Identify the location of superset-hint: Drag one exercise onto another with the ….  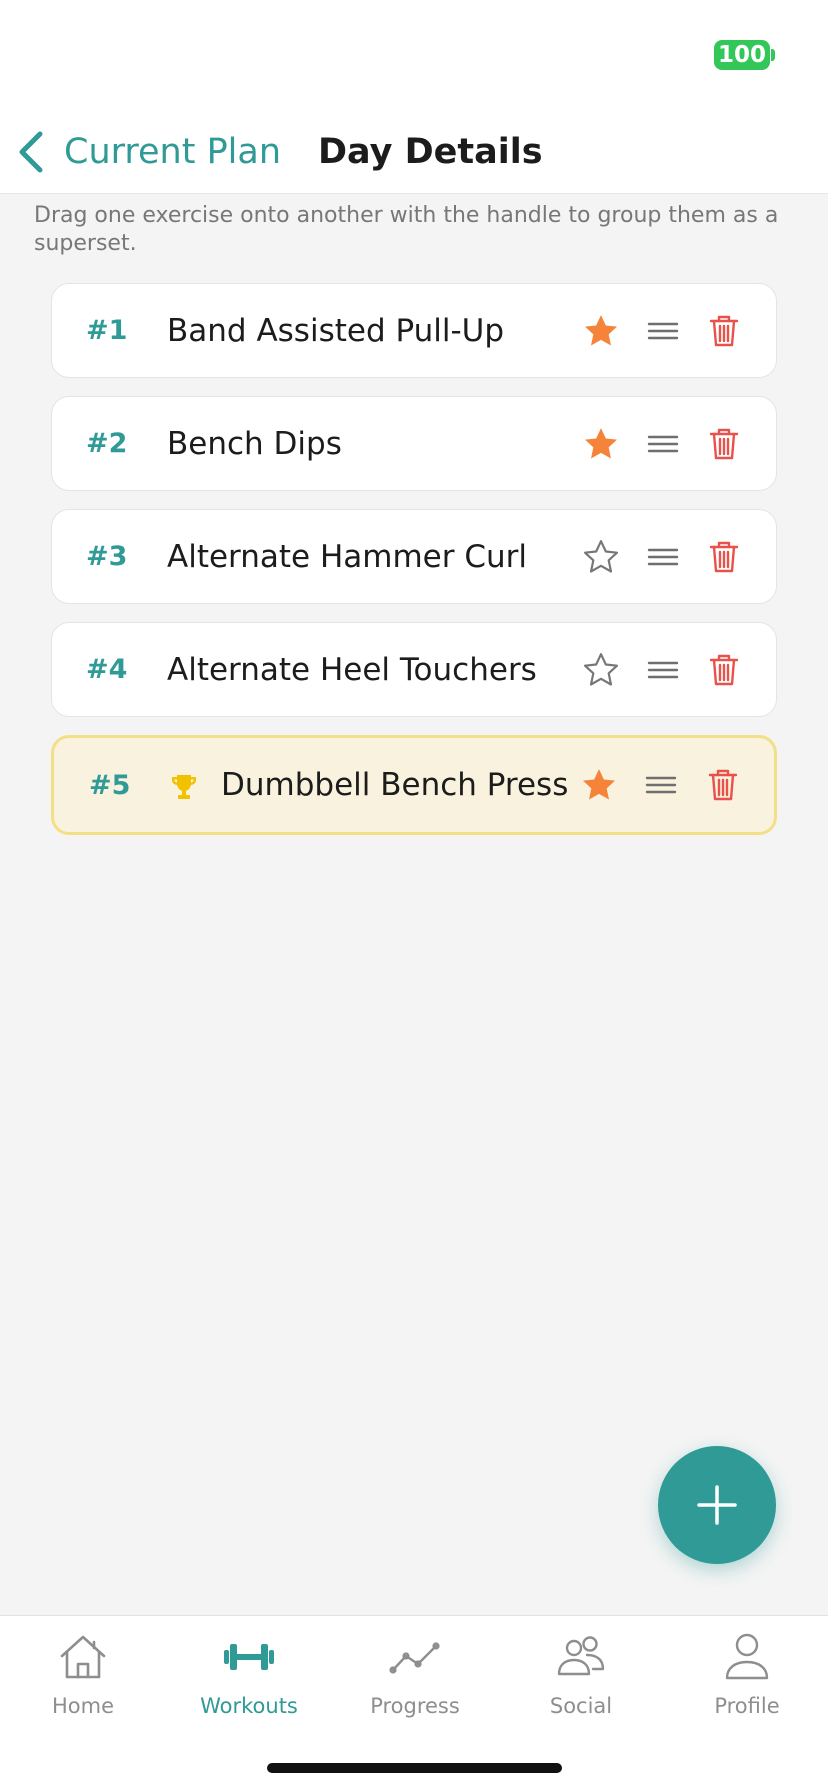
(406, 229).